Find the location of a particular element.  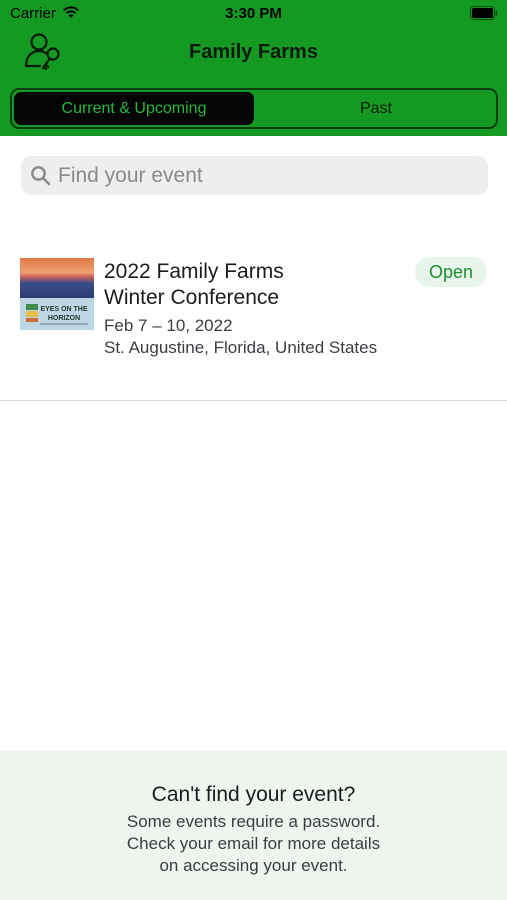

footer-title: Can't find your event? is located at coordinates (253, 794).